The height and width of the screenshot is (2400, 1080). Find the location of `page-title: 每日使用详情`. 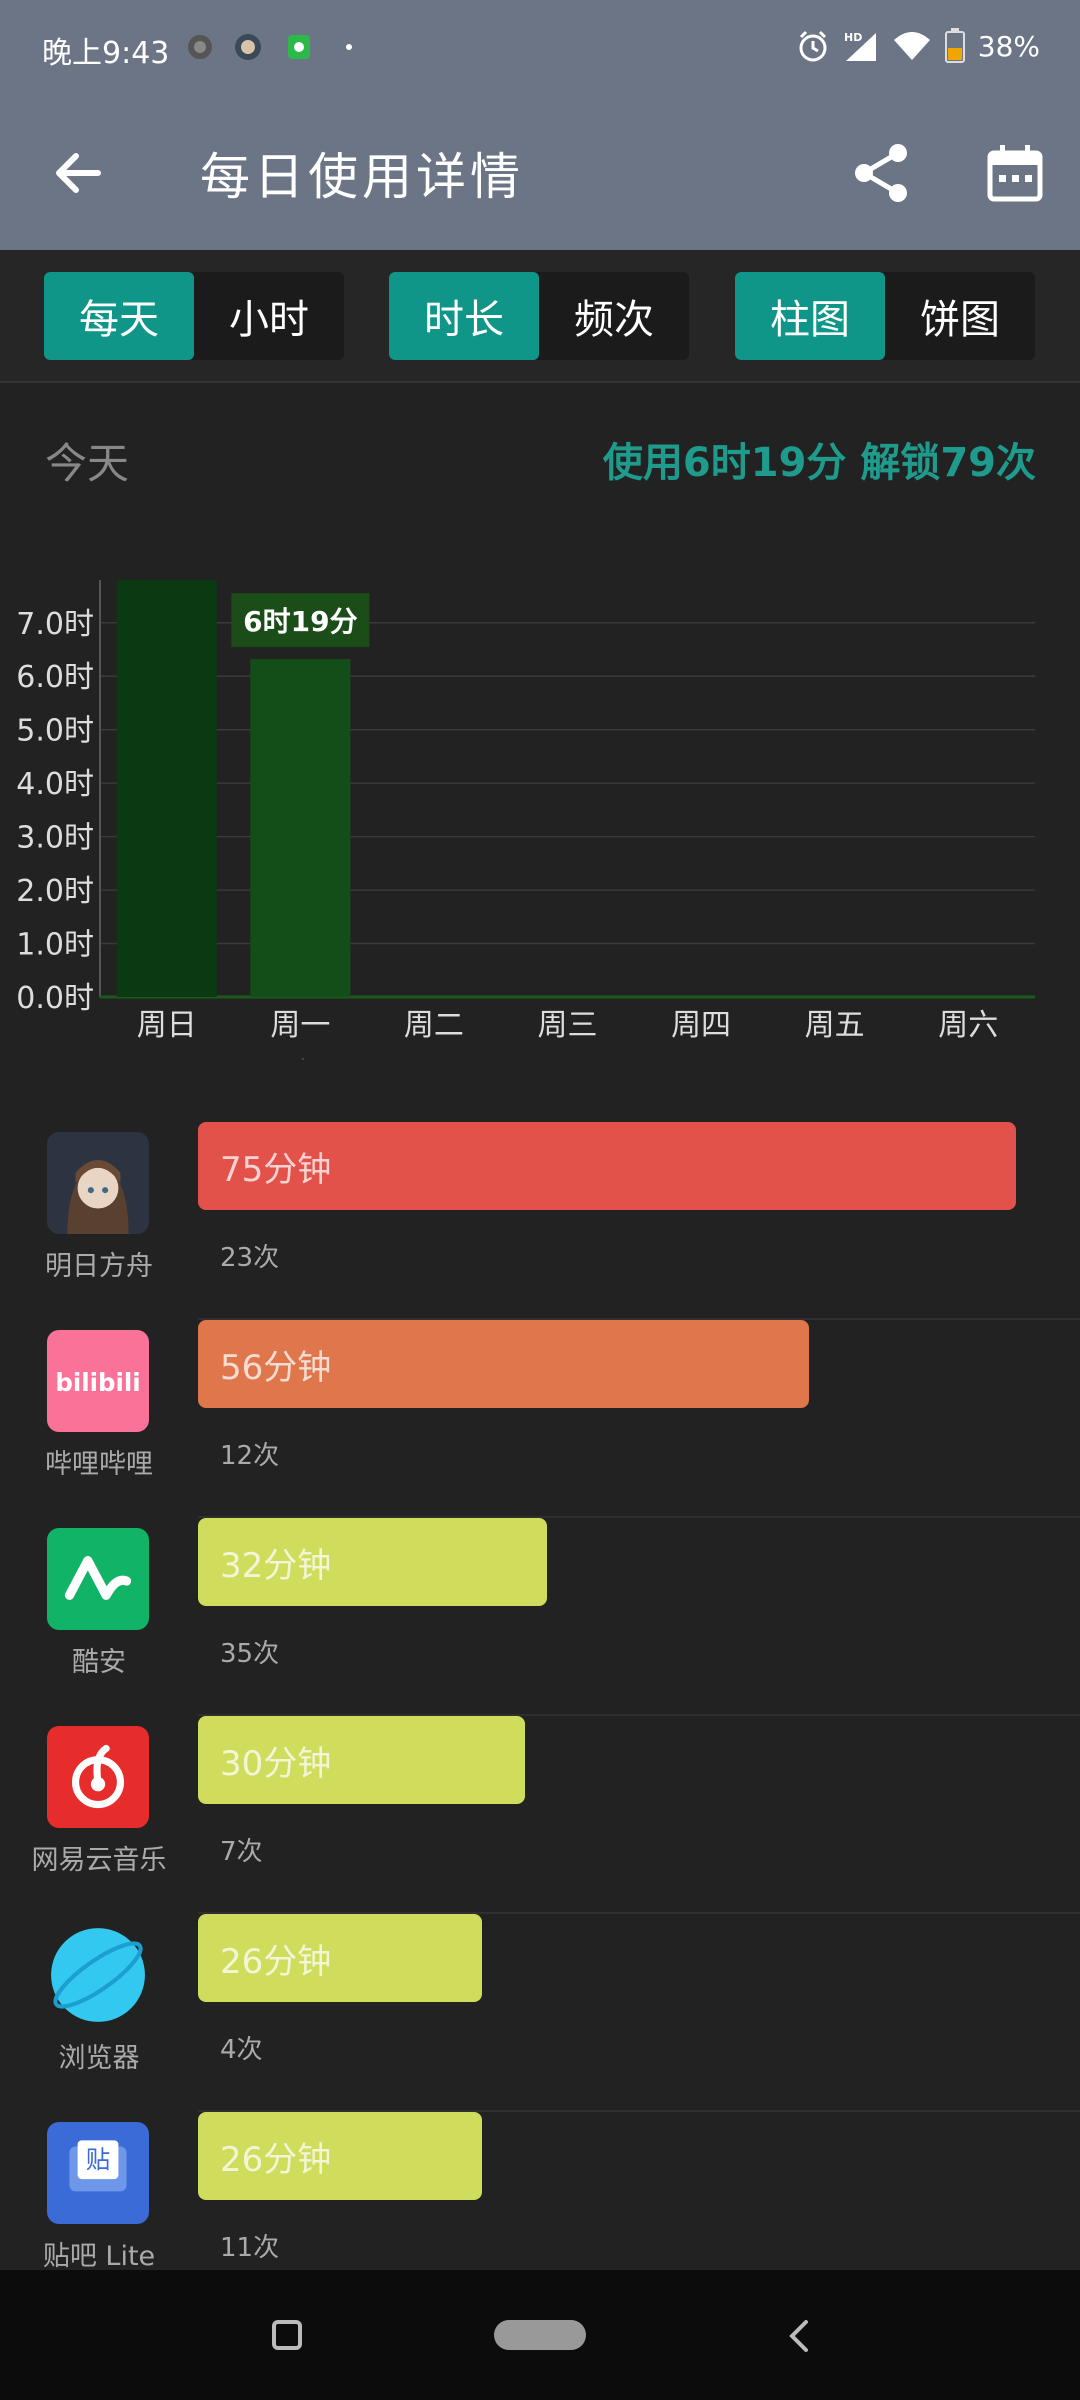

page-title: 每日使用详情 is located at coordinates (362, 177).